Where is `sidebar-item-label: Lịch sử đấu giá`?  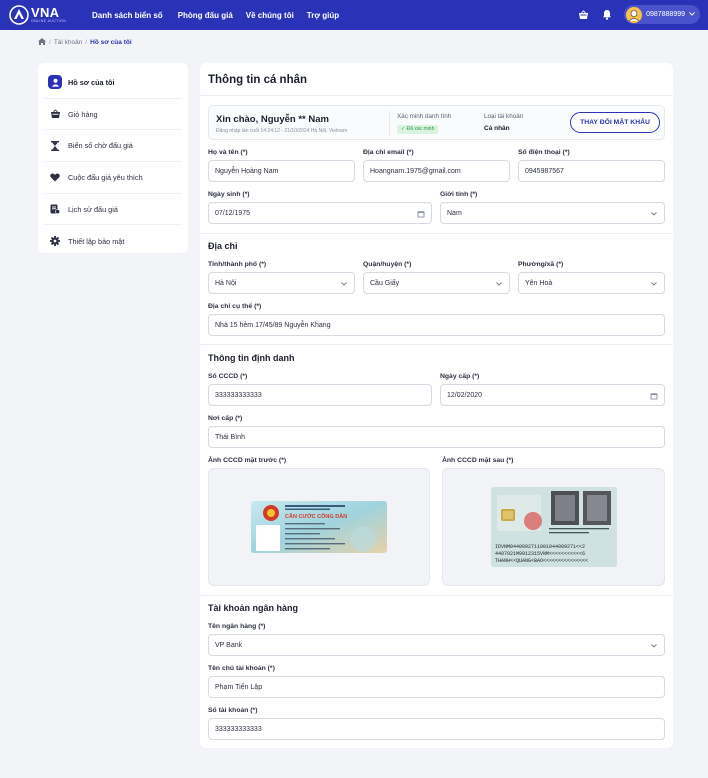 sidebar-item-label: Lịch sử đấu giá is located at coordinates (93, 209).